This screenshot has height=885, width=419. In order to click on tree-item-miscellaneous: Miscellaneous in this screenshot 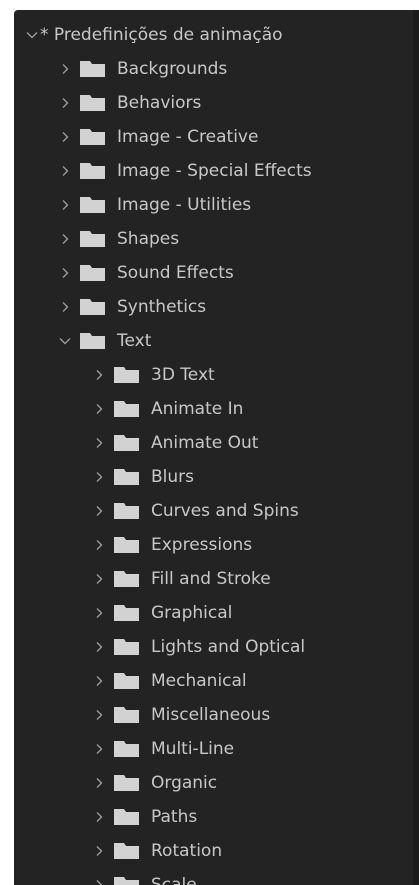, I will do `click(213, 715)`.